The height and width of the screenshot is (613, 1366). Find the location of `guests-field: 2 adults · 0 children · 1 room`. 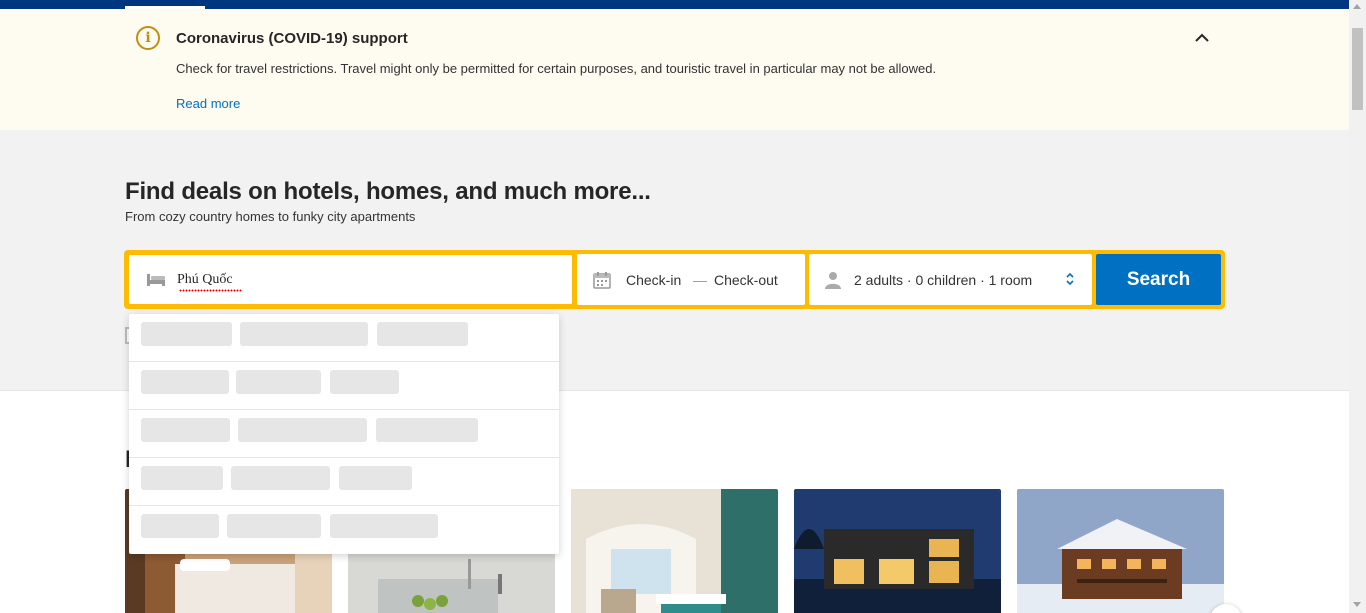

guests-field: 2 adults · 0 children · 1 room is located at coordinates (950, 279).